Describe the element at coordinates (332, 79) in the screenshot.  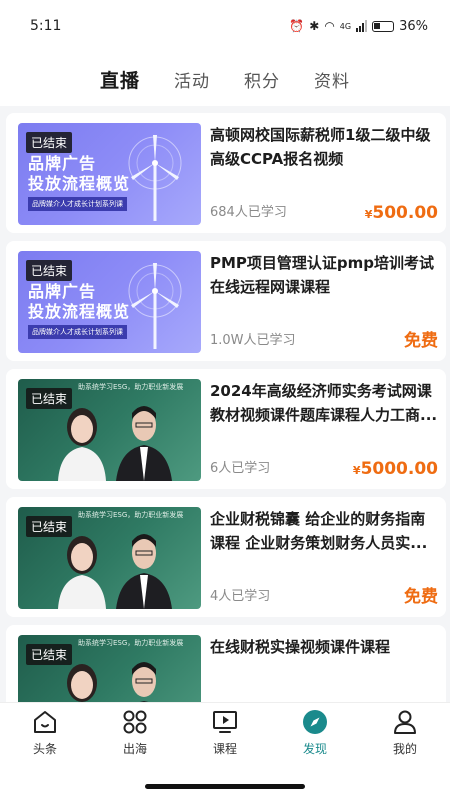
I see `tab-materials: 资料` at that location.